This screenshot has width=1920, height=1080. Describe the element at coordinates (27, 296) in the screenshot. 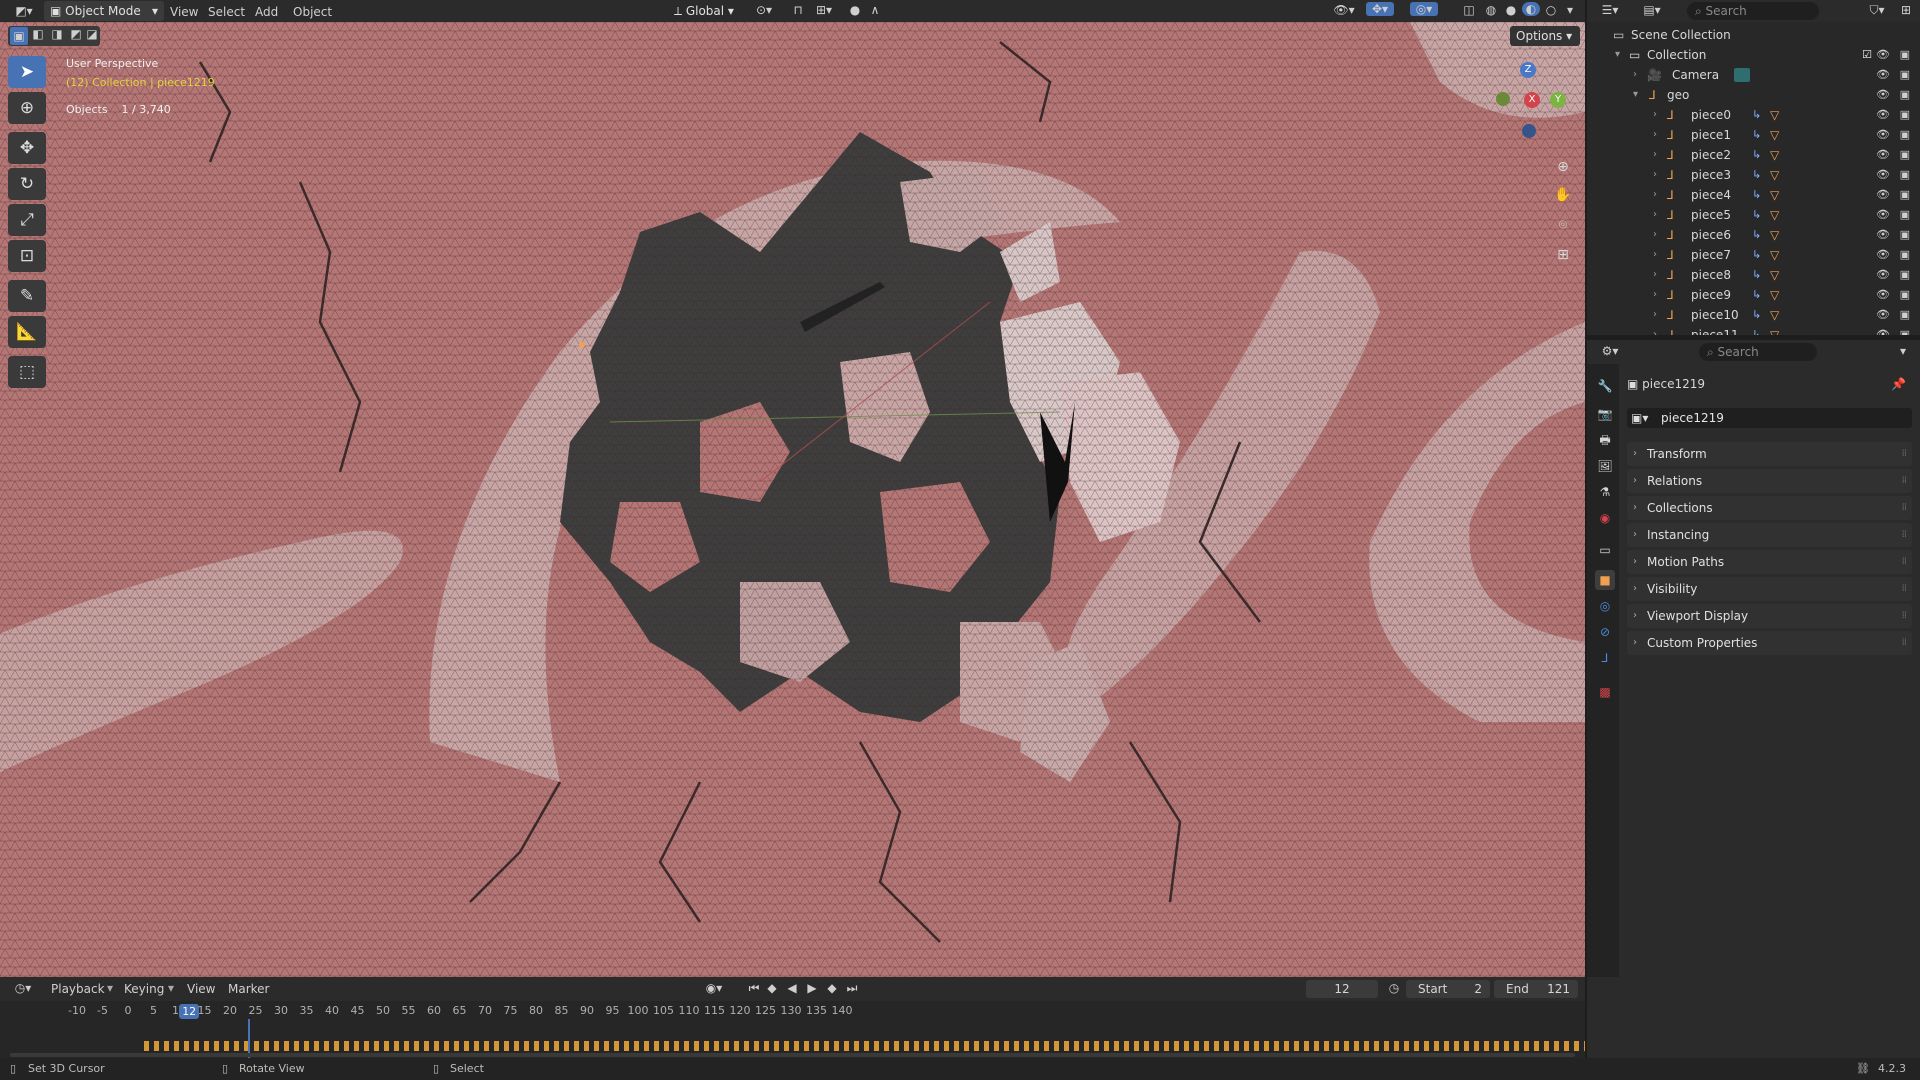

I see `annotate-tool-button: ✎` at that location.